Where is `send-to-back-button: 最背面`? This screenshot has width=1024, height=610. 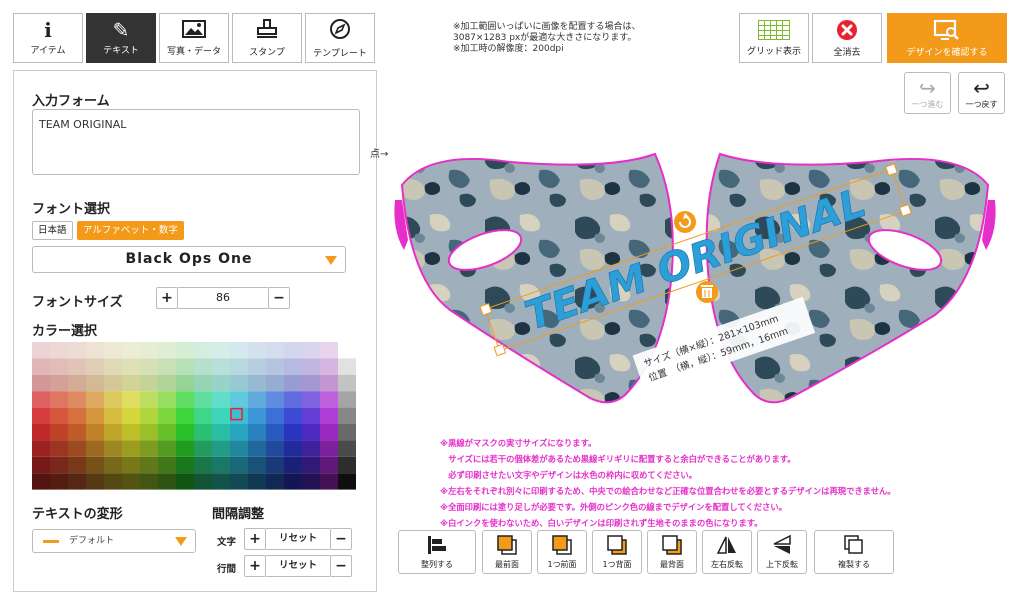
send-to-back-button: 最背面 is located at coordinates (672, 552).